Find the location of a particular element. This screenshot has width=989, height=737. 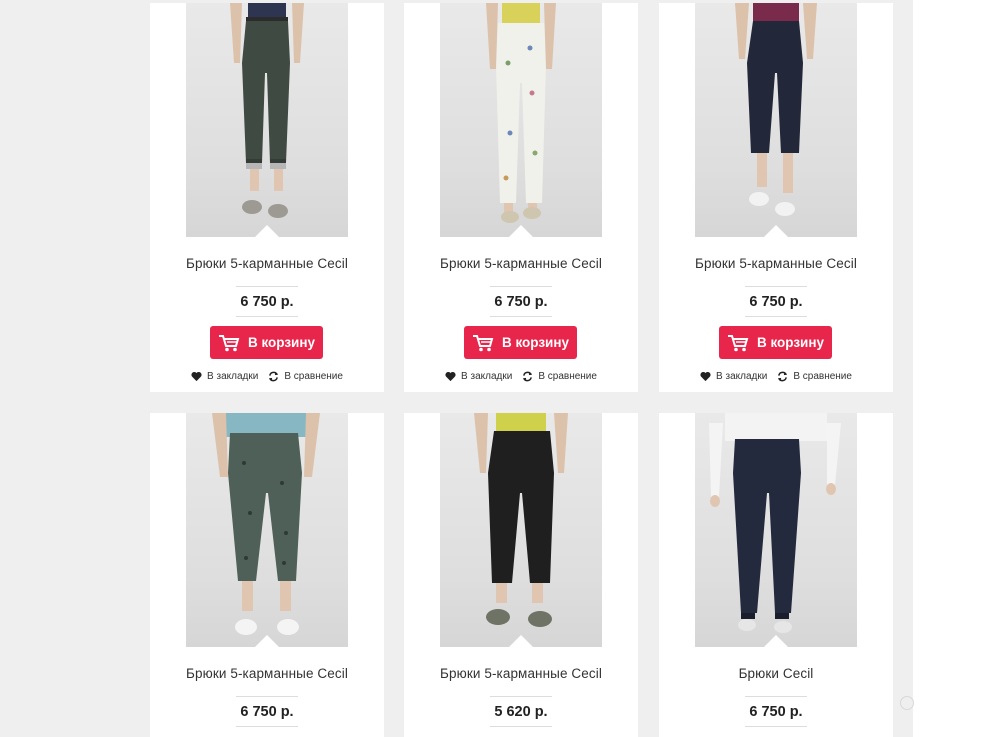

product-title: Брюки Cecil is located at coordinates (776, 673).